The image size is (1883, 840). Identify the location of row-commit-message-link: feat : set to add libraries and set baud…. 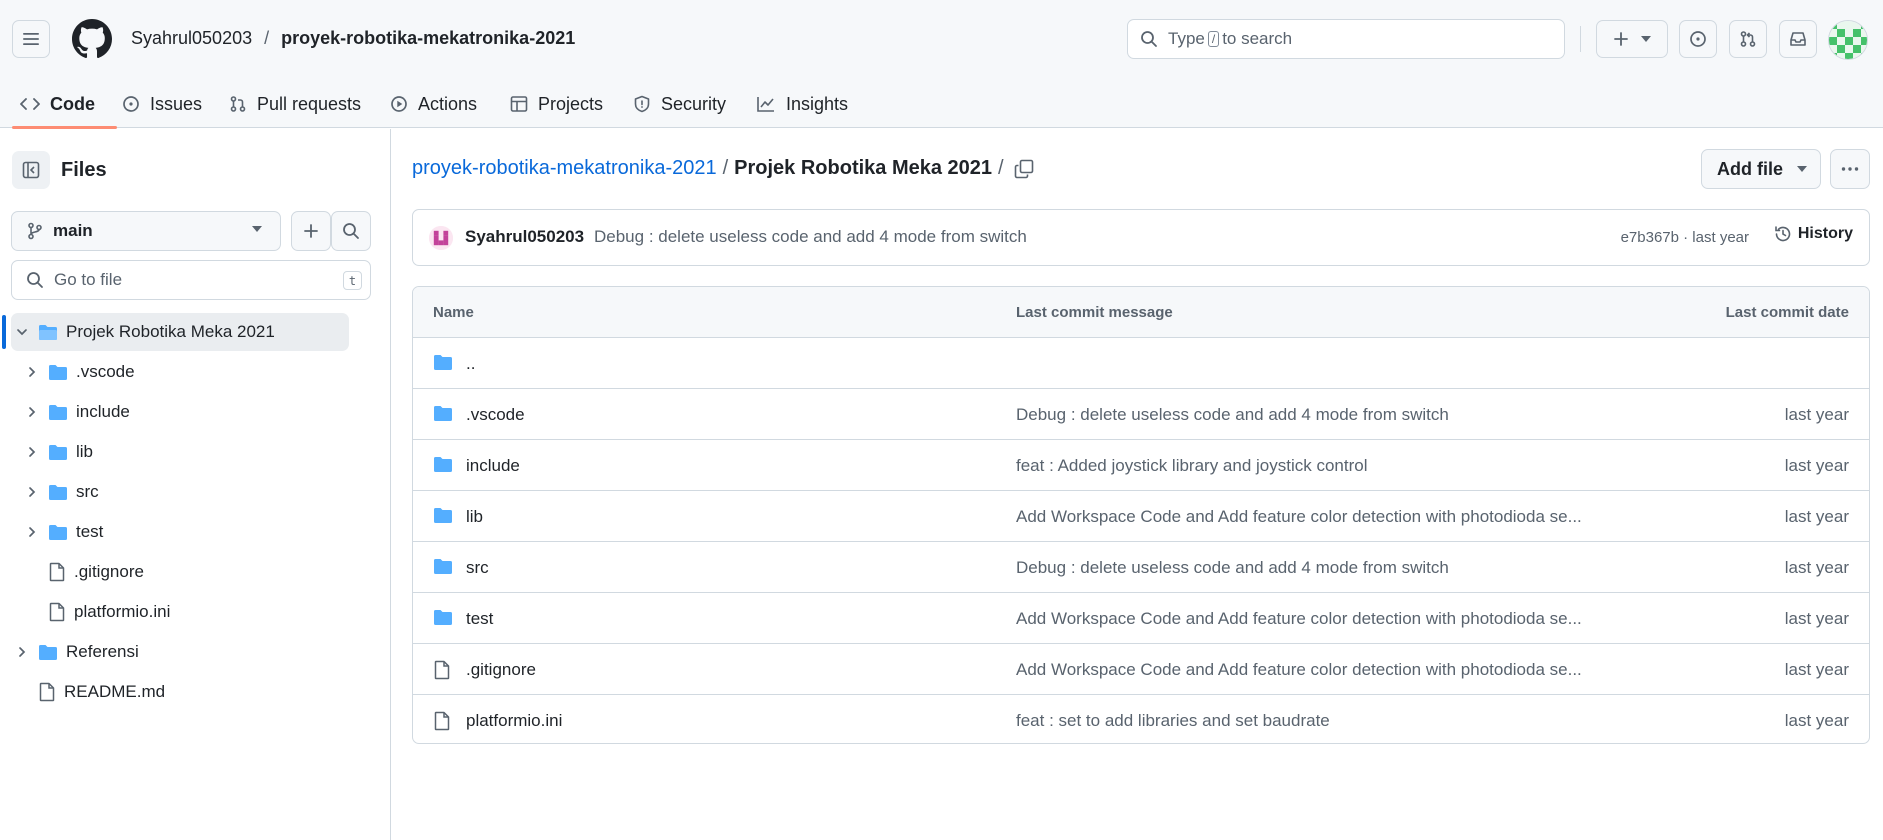
(1173, 721).